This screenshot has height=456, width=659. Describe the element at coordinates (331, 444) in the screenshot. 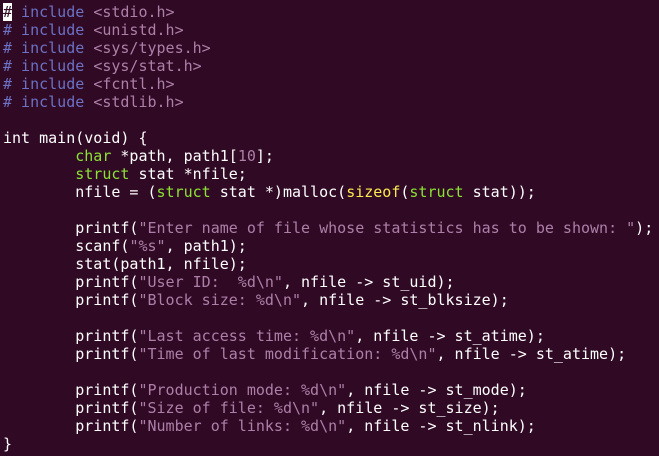

I see `code-line: }` at that location.